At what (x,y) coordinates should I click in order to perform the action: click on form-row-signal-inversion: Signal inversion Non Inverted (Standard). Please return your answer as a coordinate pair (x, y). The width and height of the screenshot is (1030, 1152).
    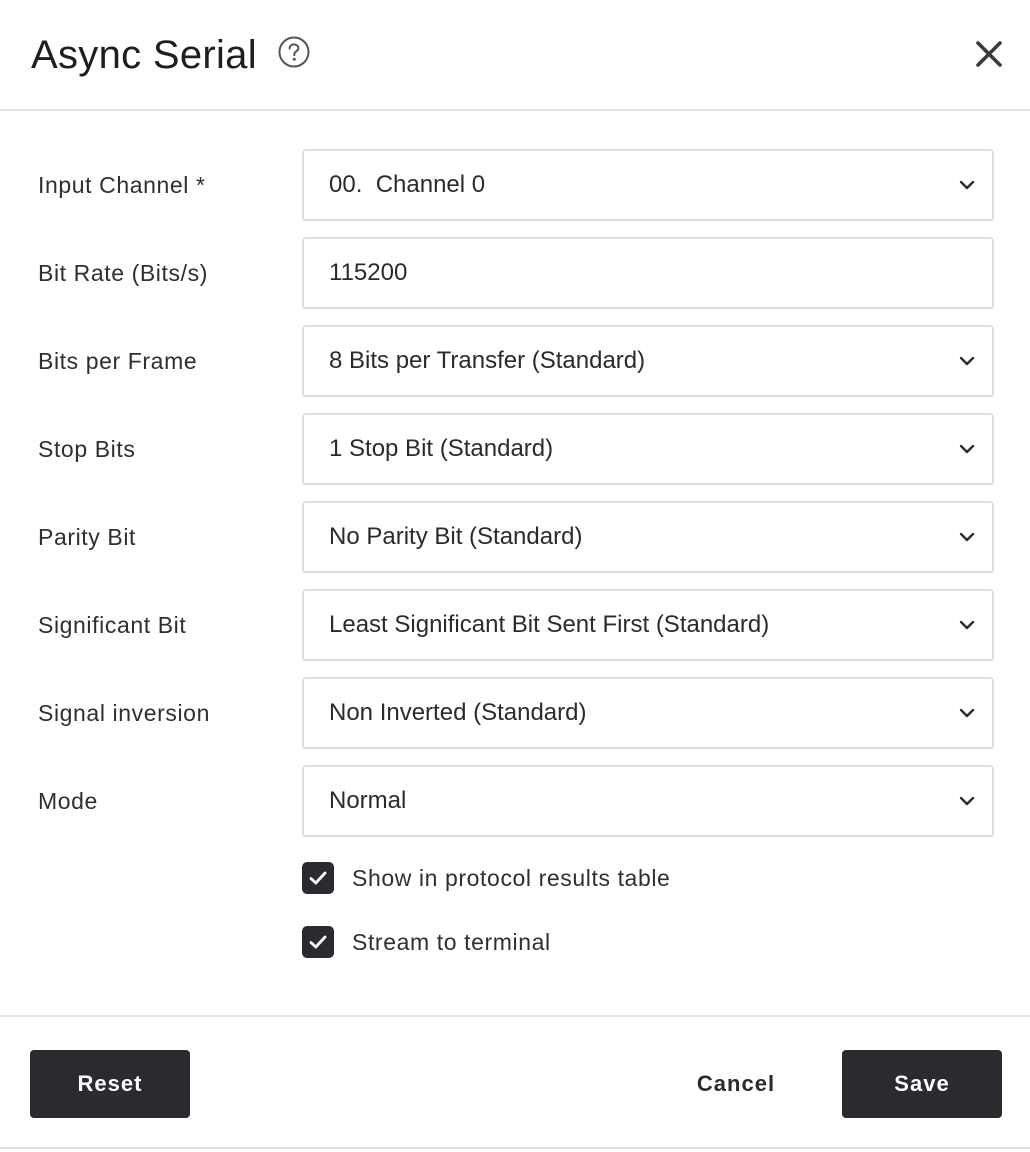
    Looking at the image, I should click on (515, 713).